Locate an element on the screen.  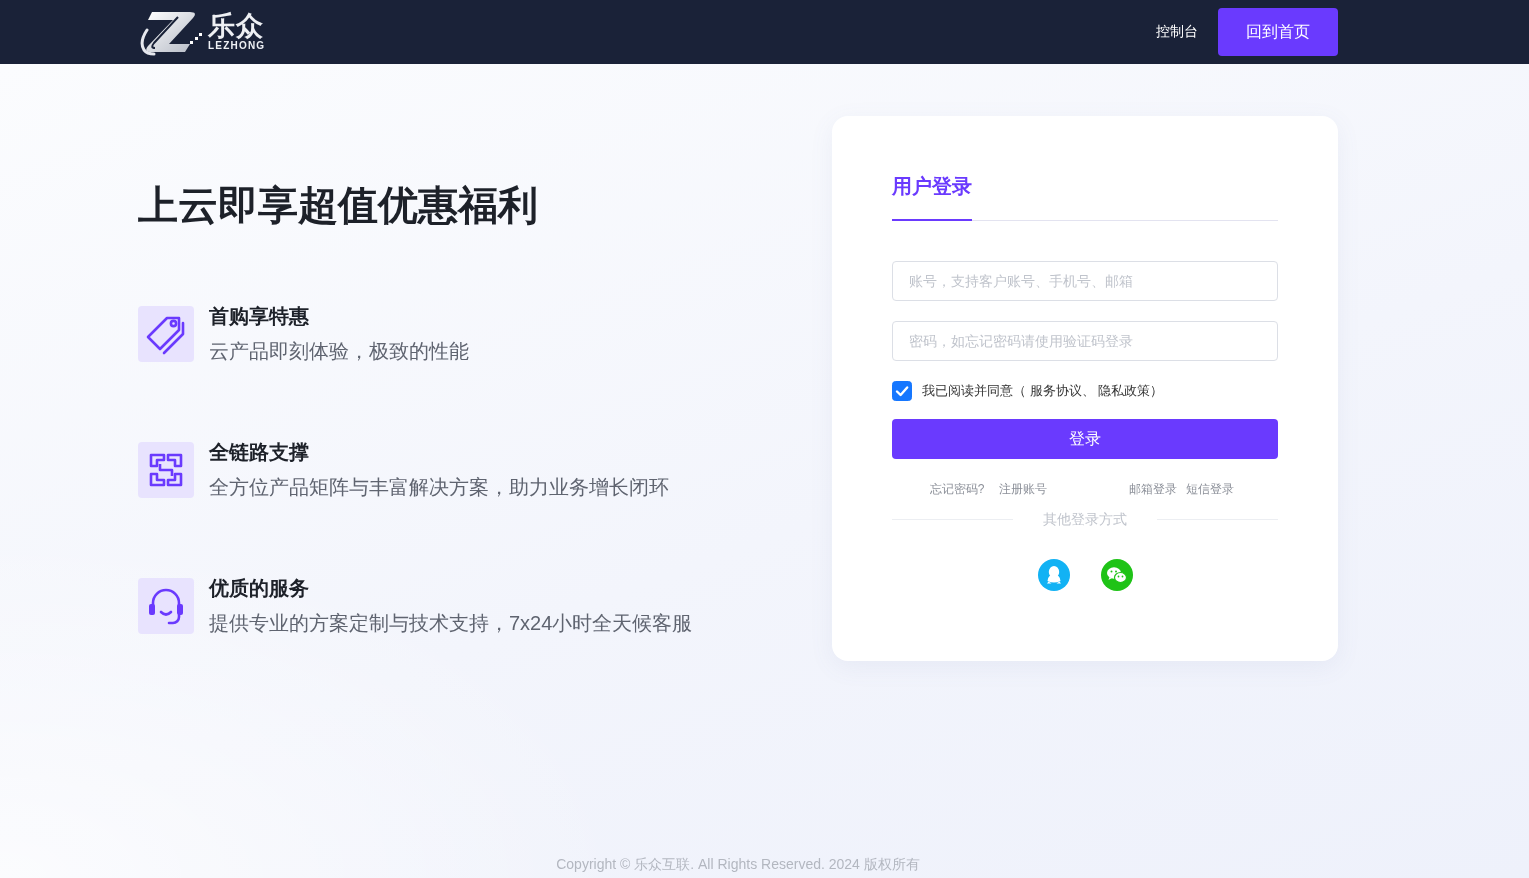
brackets-icon is located at coordinates (166, 470).